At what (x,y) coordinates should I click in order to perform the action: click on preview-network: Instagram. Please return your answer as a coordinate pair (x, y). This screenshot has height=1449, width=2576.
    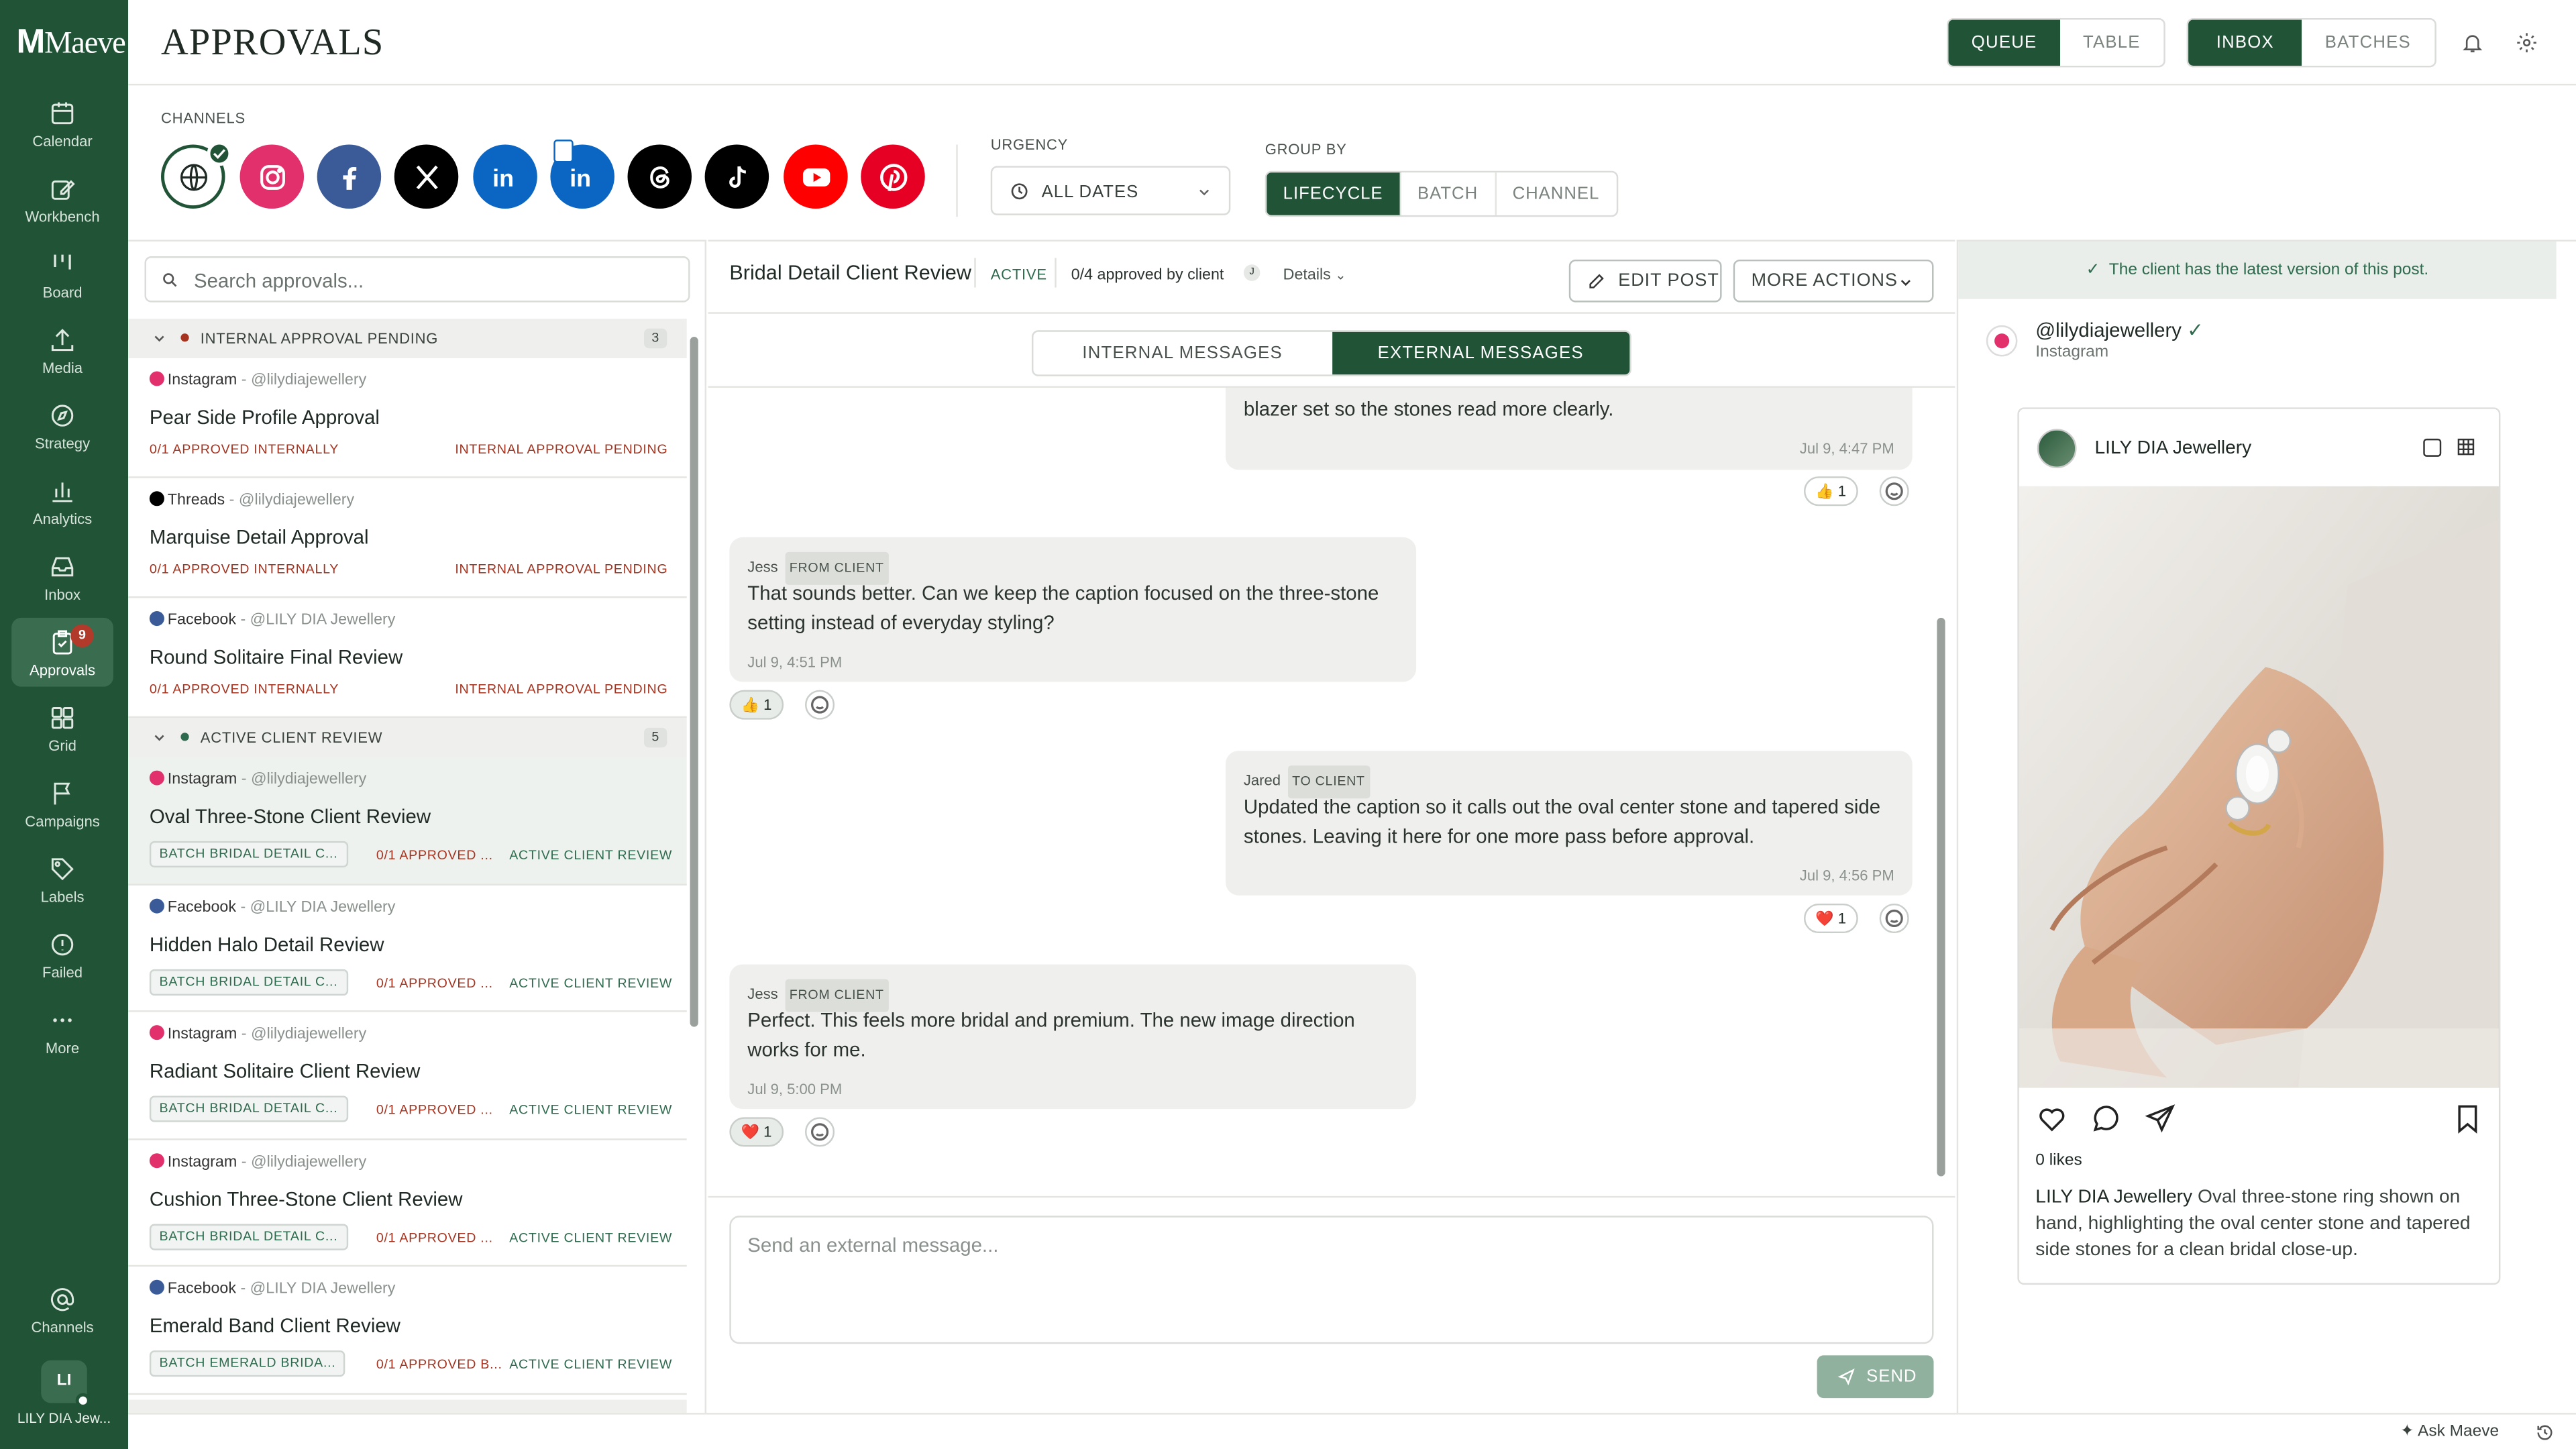
    Looking at the image, I should click on (2072, 352).